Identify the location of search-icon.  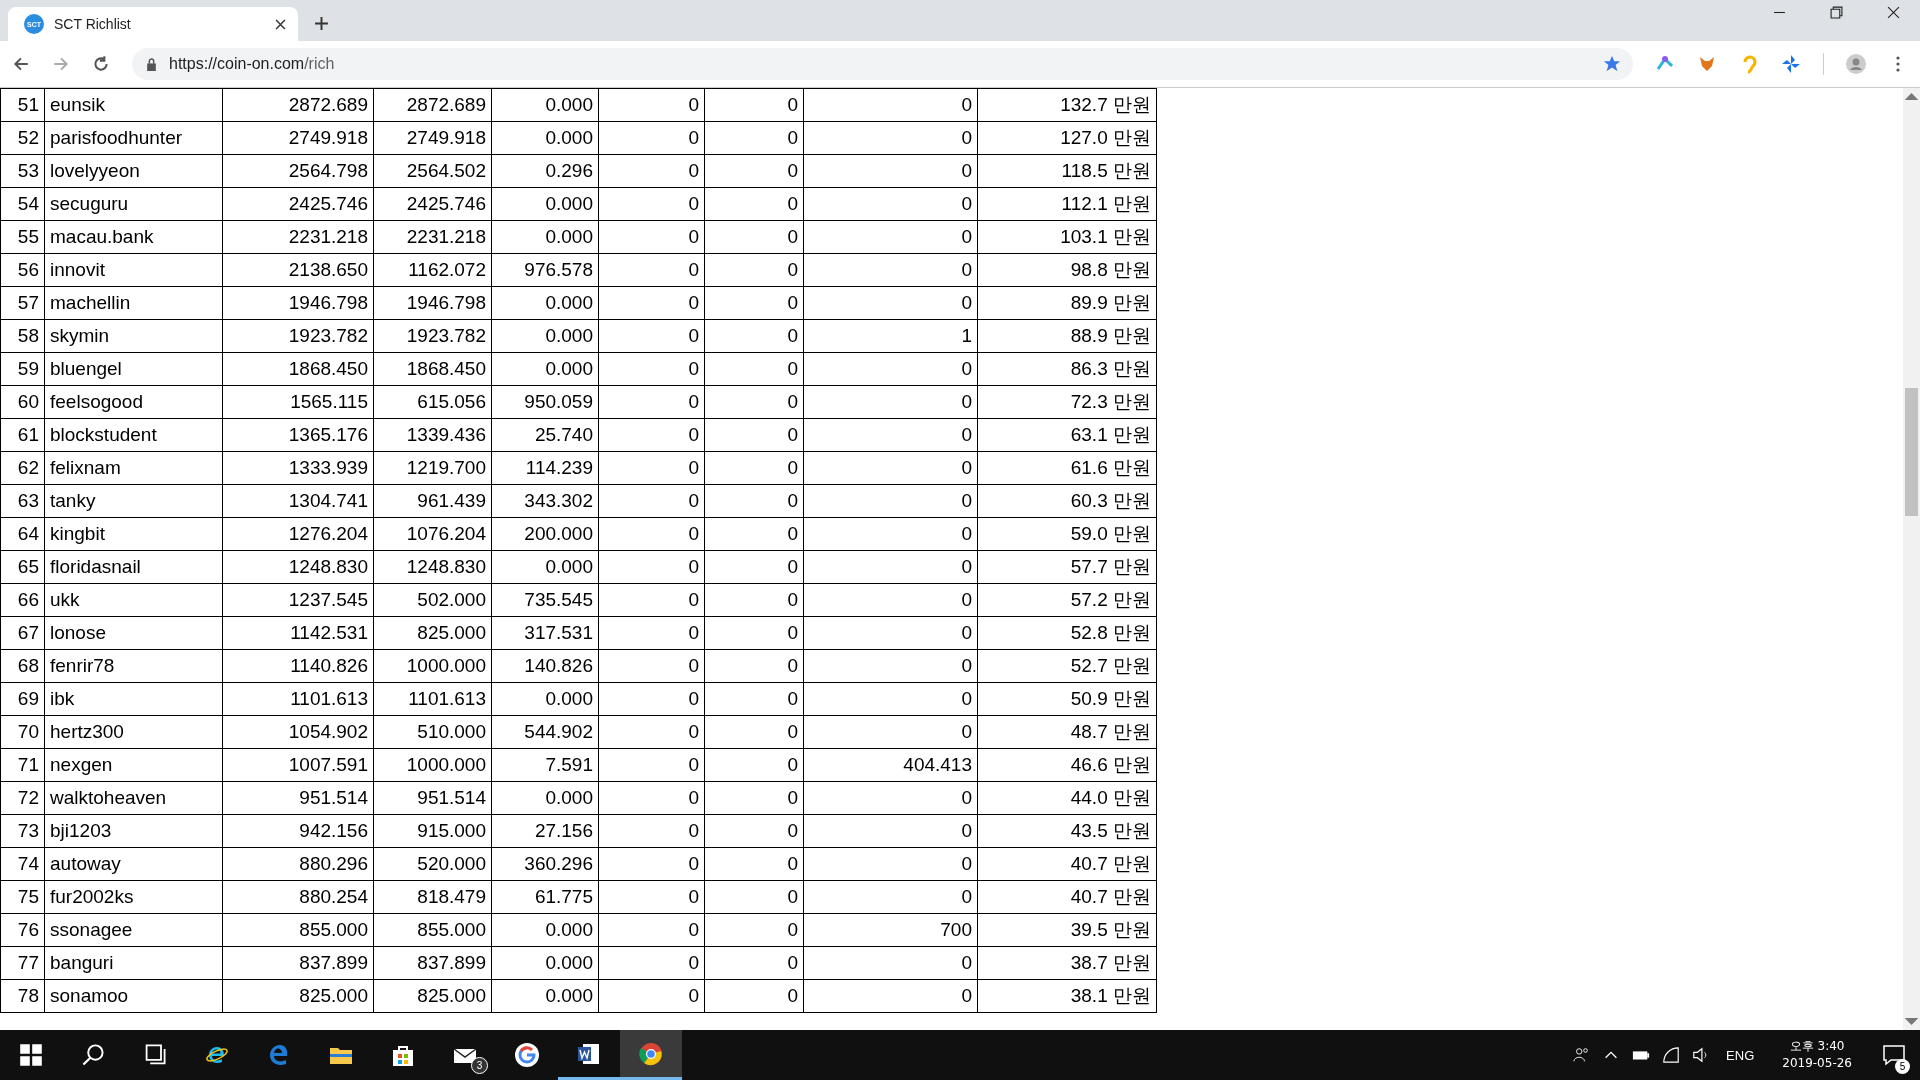
(93, 1055).